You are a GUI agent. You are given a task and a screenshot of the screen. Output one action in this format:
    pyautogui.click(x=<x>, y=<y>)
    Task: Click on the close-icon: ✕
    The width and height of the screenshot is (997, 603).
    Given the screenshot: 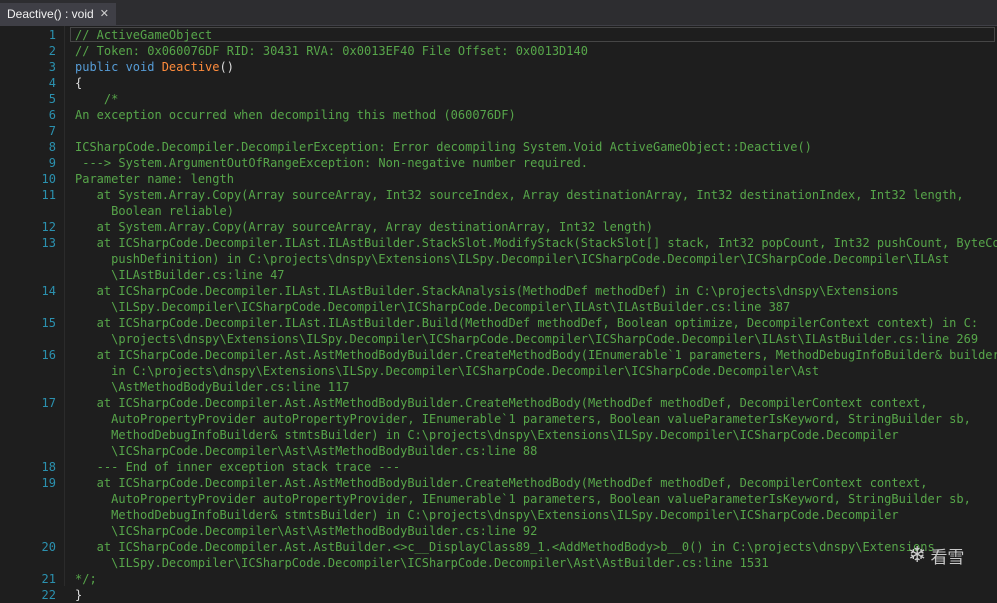 What is the action you would take?
    pyautogui.click(x=104, y=14)
    